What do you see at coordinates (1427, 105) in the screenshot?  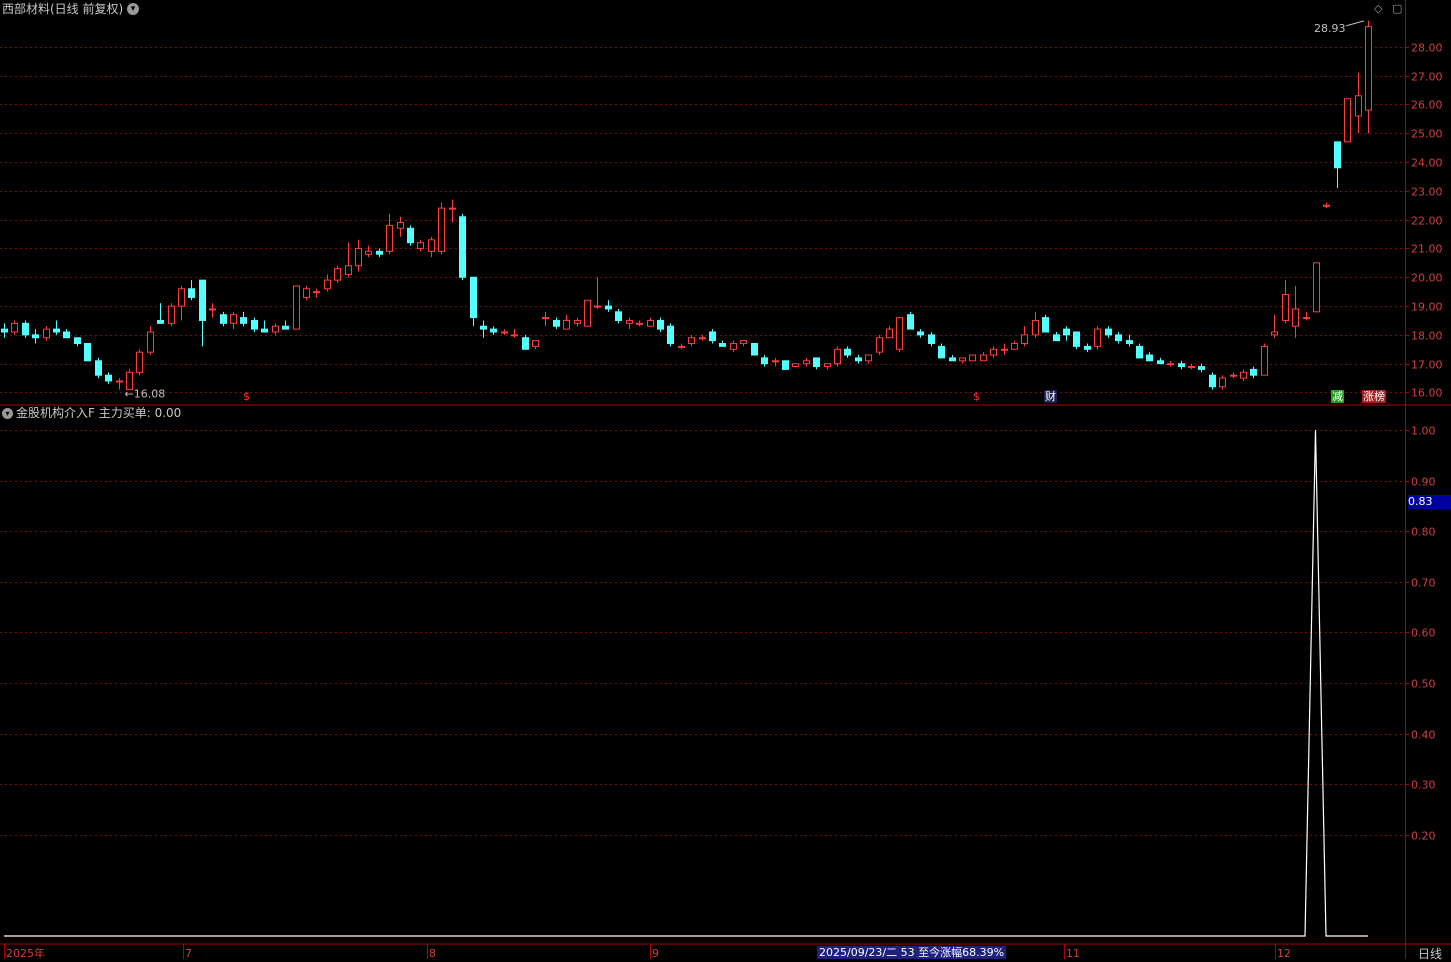 I see `price-axis-label: 26.00` at bounding box center [1427, 105].